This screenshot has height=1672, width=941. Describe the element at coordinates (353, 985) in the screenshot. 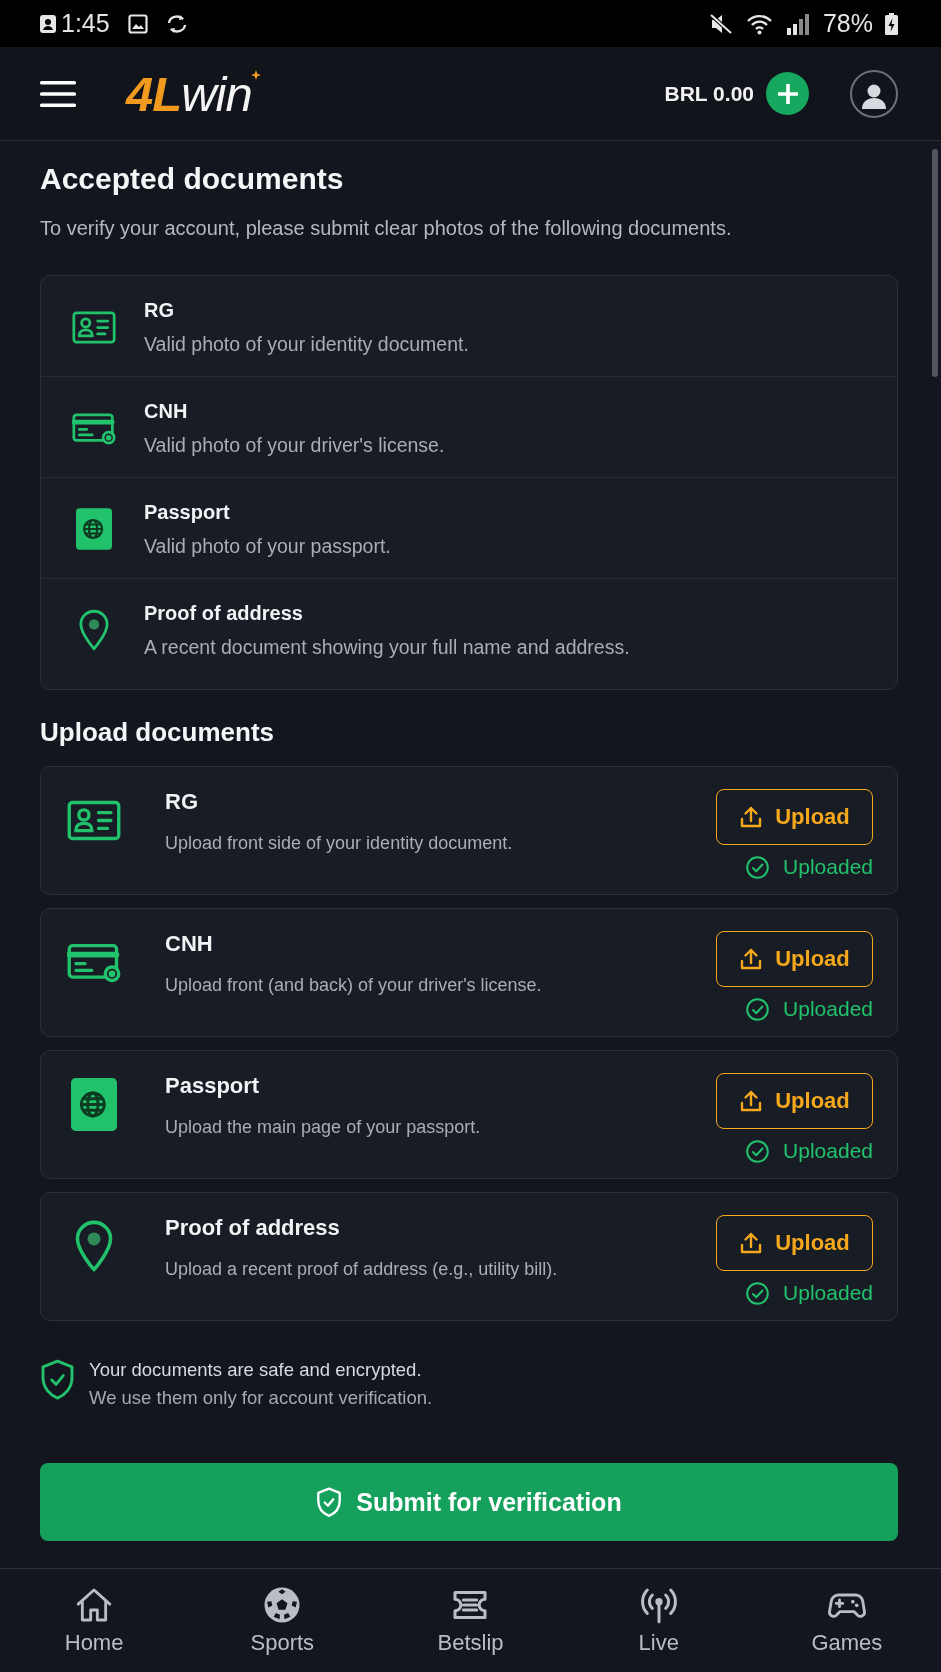

I see `document-description: Upload front (and back) of your driver's license.` at that location.